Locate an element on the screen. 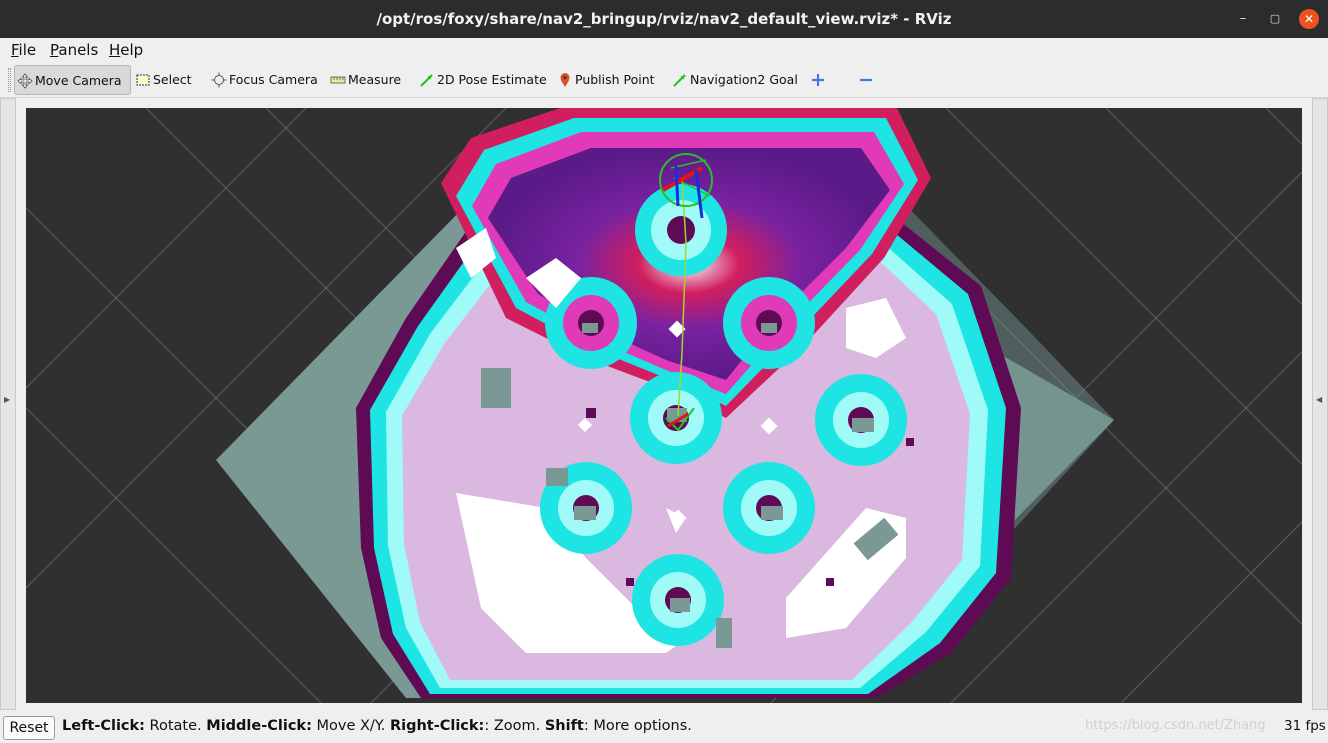 The height and width of the screenshot is (743, 1328). menu-help-accel: H is located at coordinates (115, 50).